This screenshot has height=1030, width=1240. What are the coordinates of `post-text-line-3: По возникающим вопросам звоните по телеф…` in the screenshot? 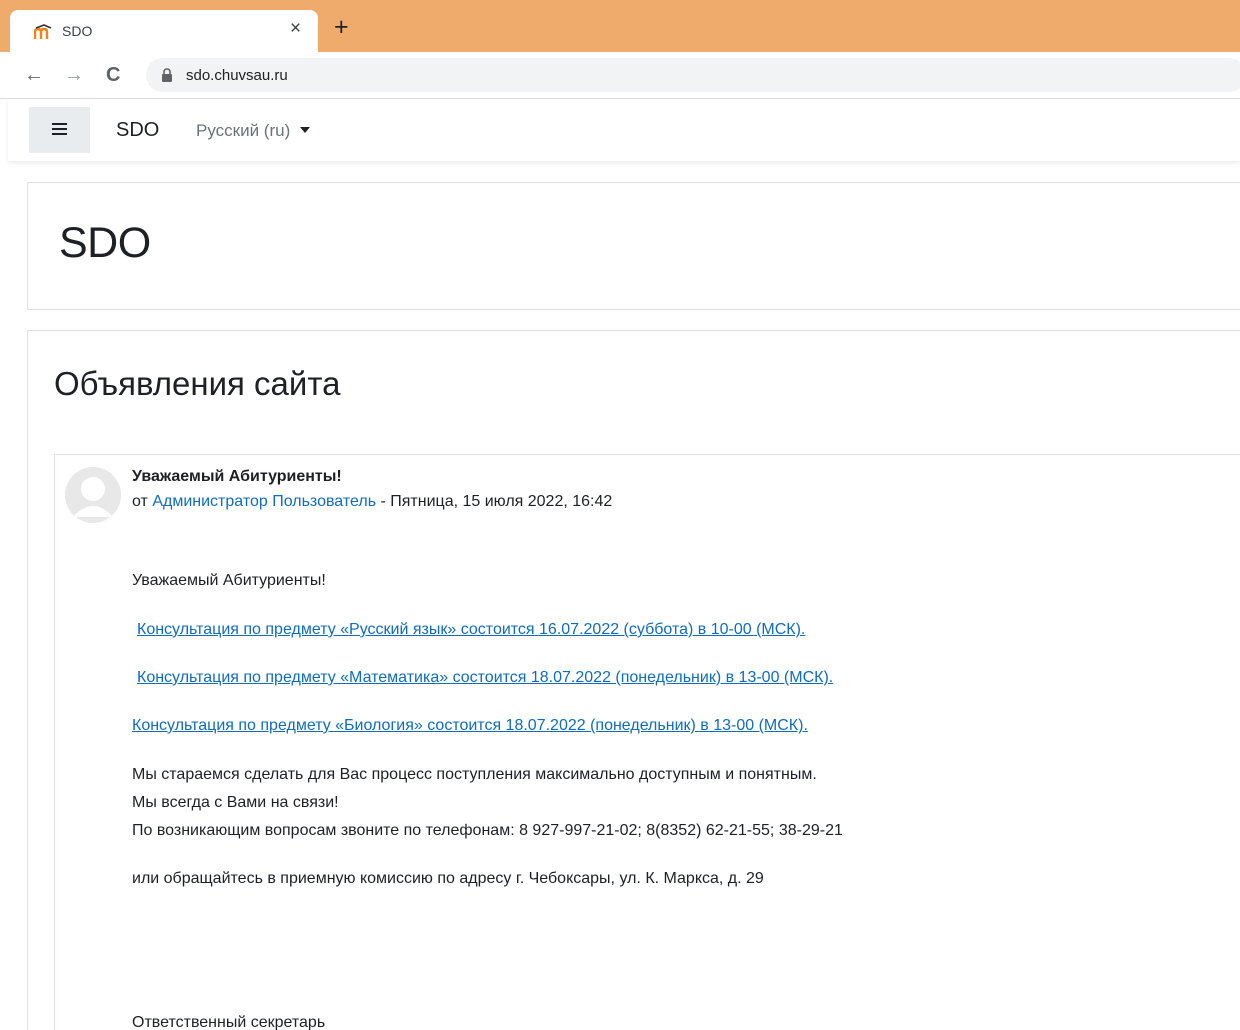 It's located at (487, 830).